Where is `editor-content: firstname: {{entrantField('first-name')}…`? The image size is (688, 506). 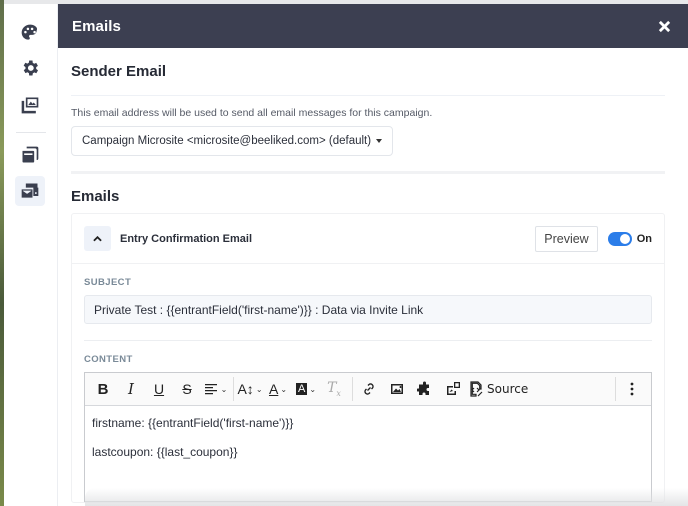
editor-content: firstname: {{entrantField('first-name')}… is located at coordinates (368, 445).